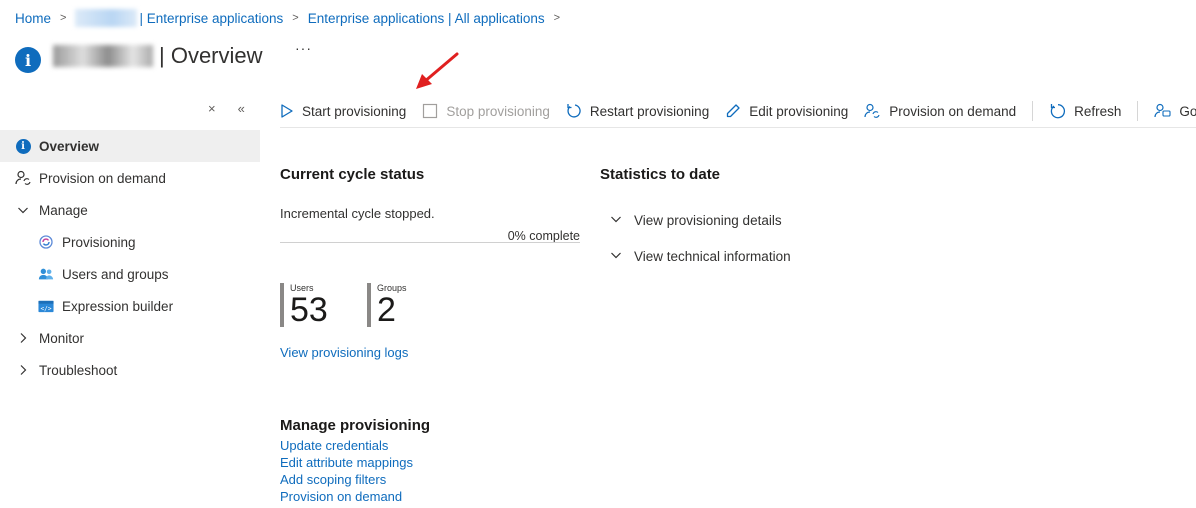 The image size is (1196, 508). What do you see at coordinates (708, 220) in the screenshot?
I see `view-provisioning-details-label: View provisioning details` at bounding box center [708, 220].